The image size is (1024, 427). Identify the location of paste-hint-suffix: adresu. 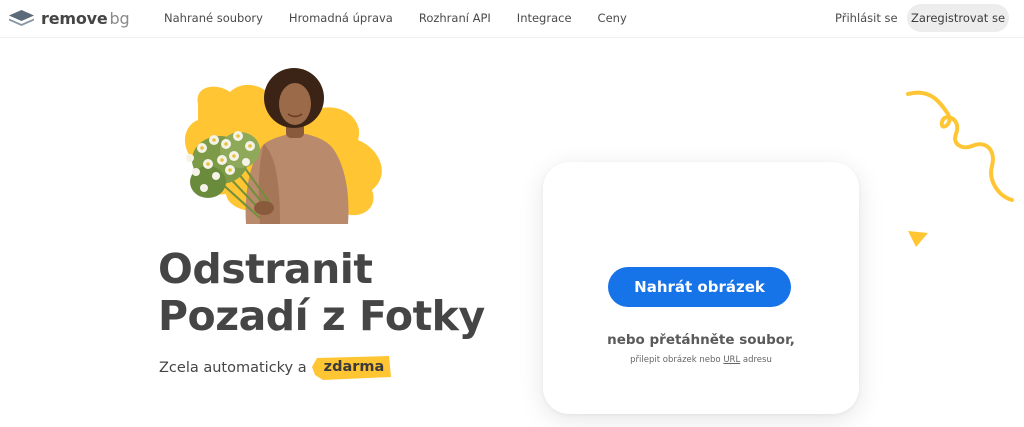
(757, 360).